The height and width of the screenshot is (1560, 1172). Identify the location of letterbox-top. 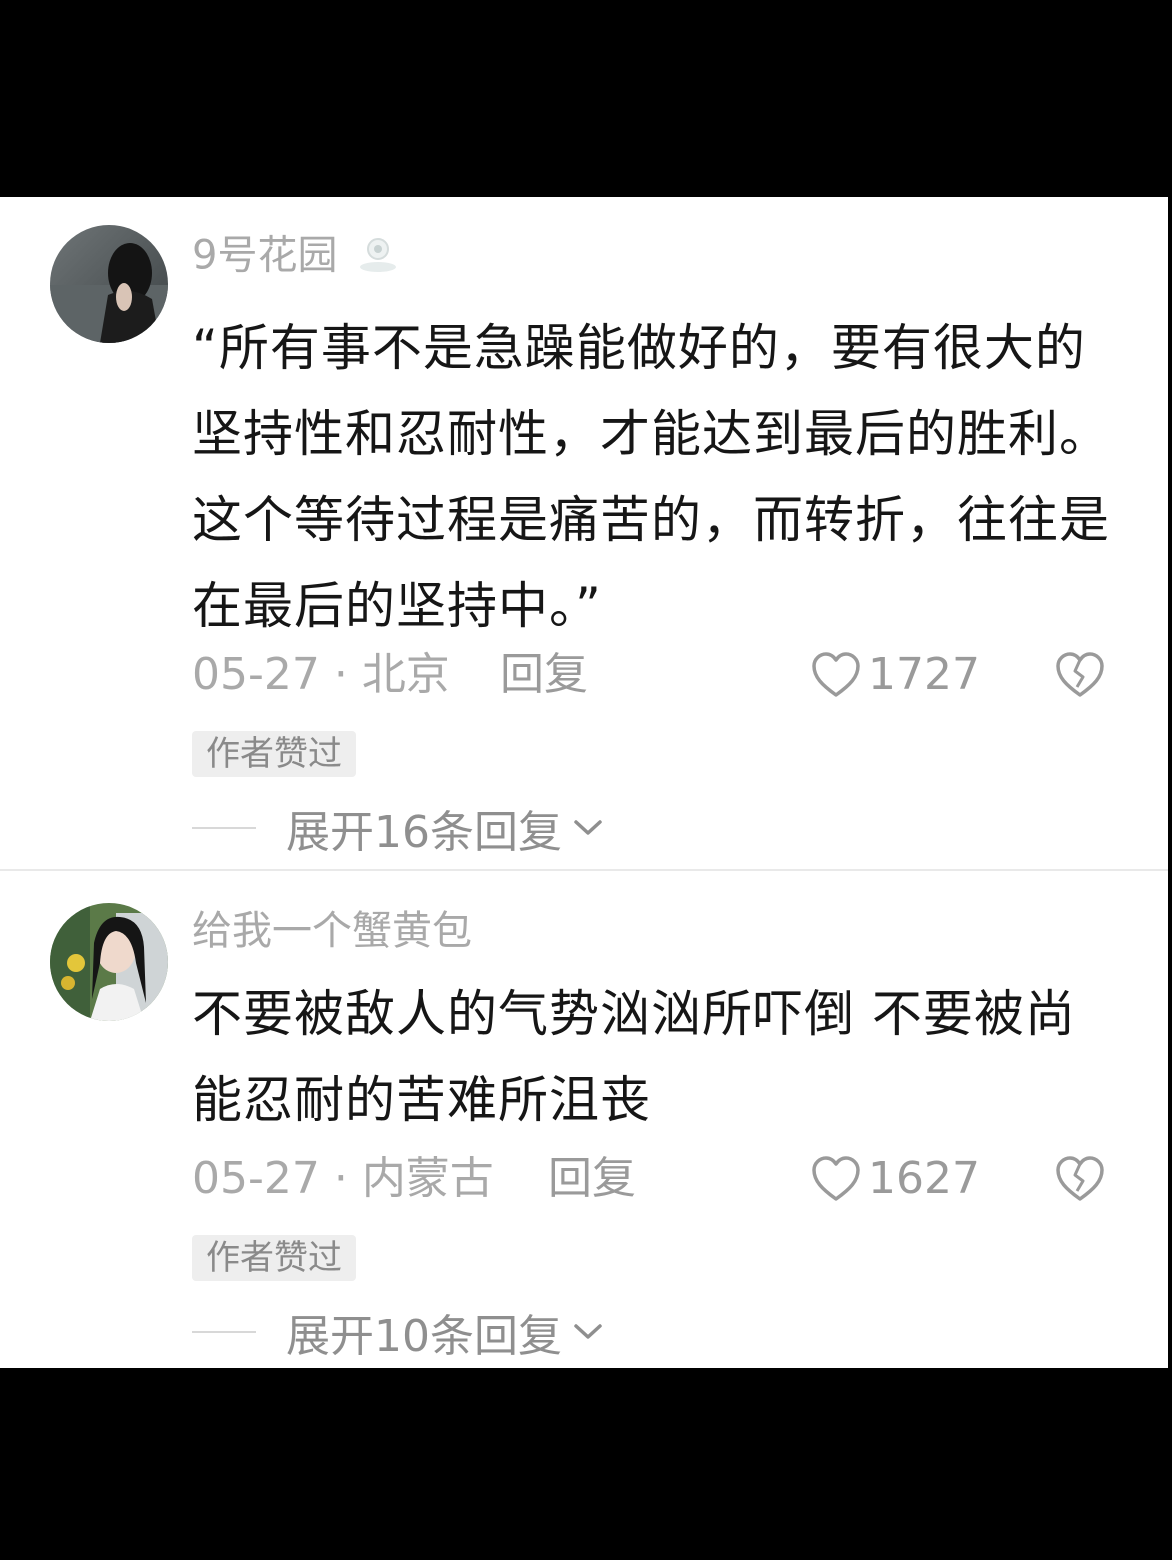
(586, 98).